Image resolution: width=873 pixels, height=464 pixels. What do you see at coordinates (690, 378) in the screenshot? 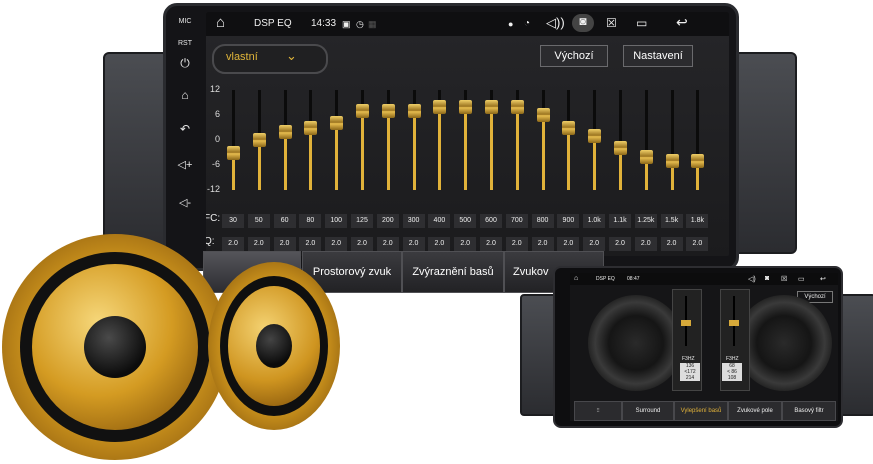
I see `left-value: 214` at bounding box center [690, 378].